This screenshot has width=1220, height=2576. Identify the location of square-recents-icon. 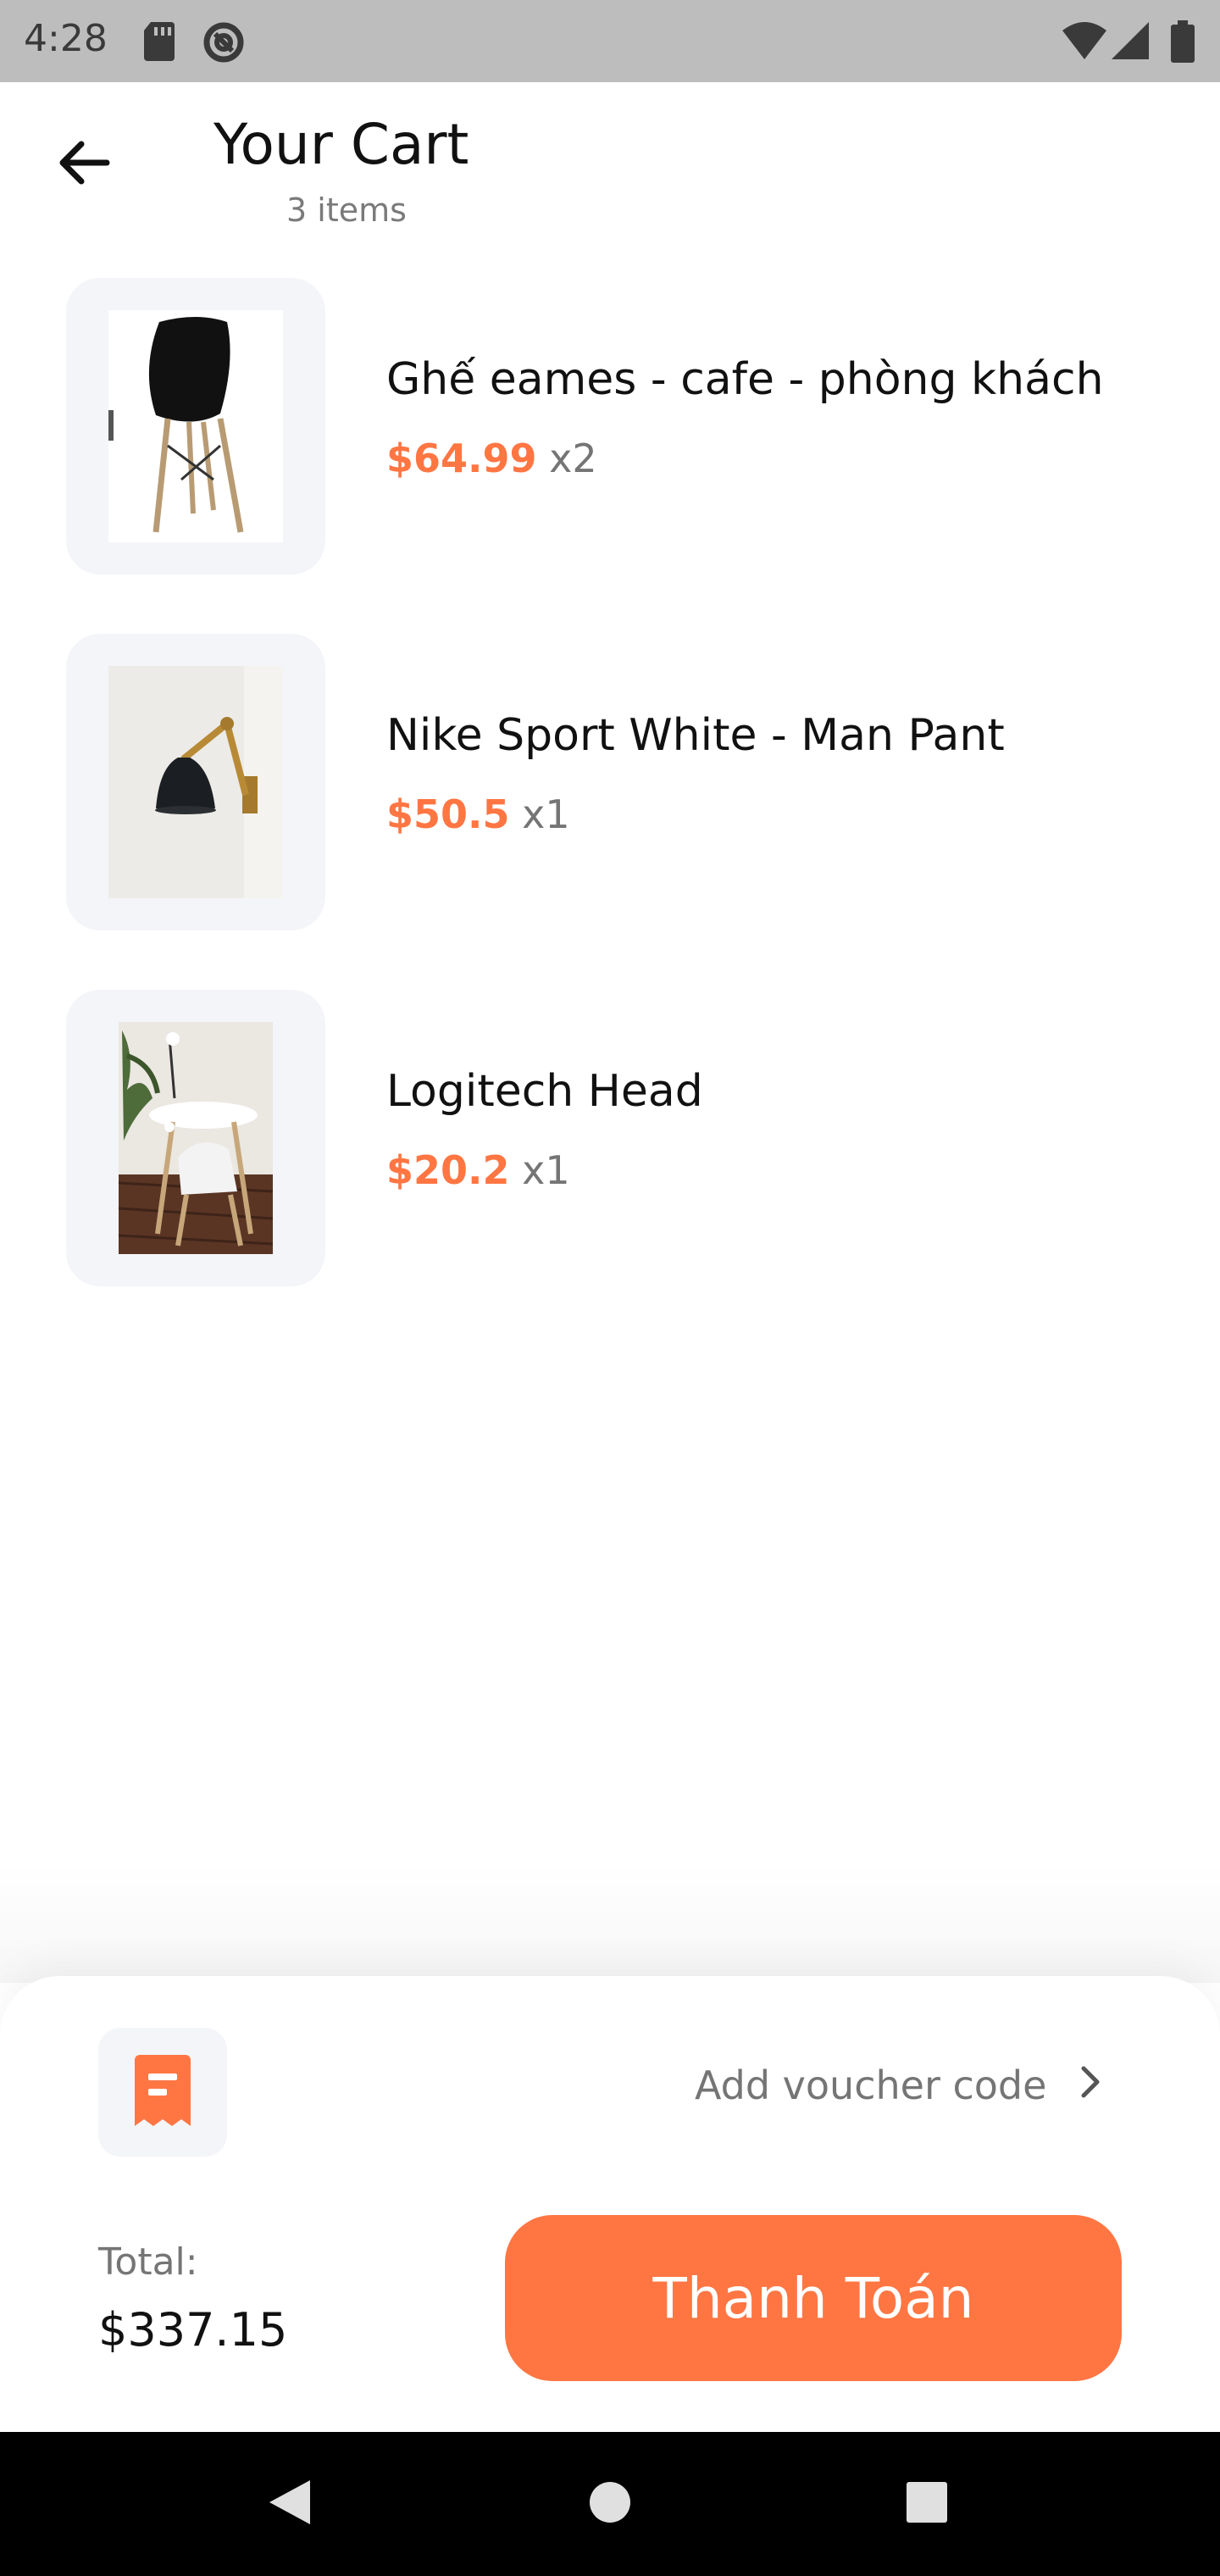
(927, 2504).